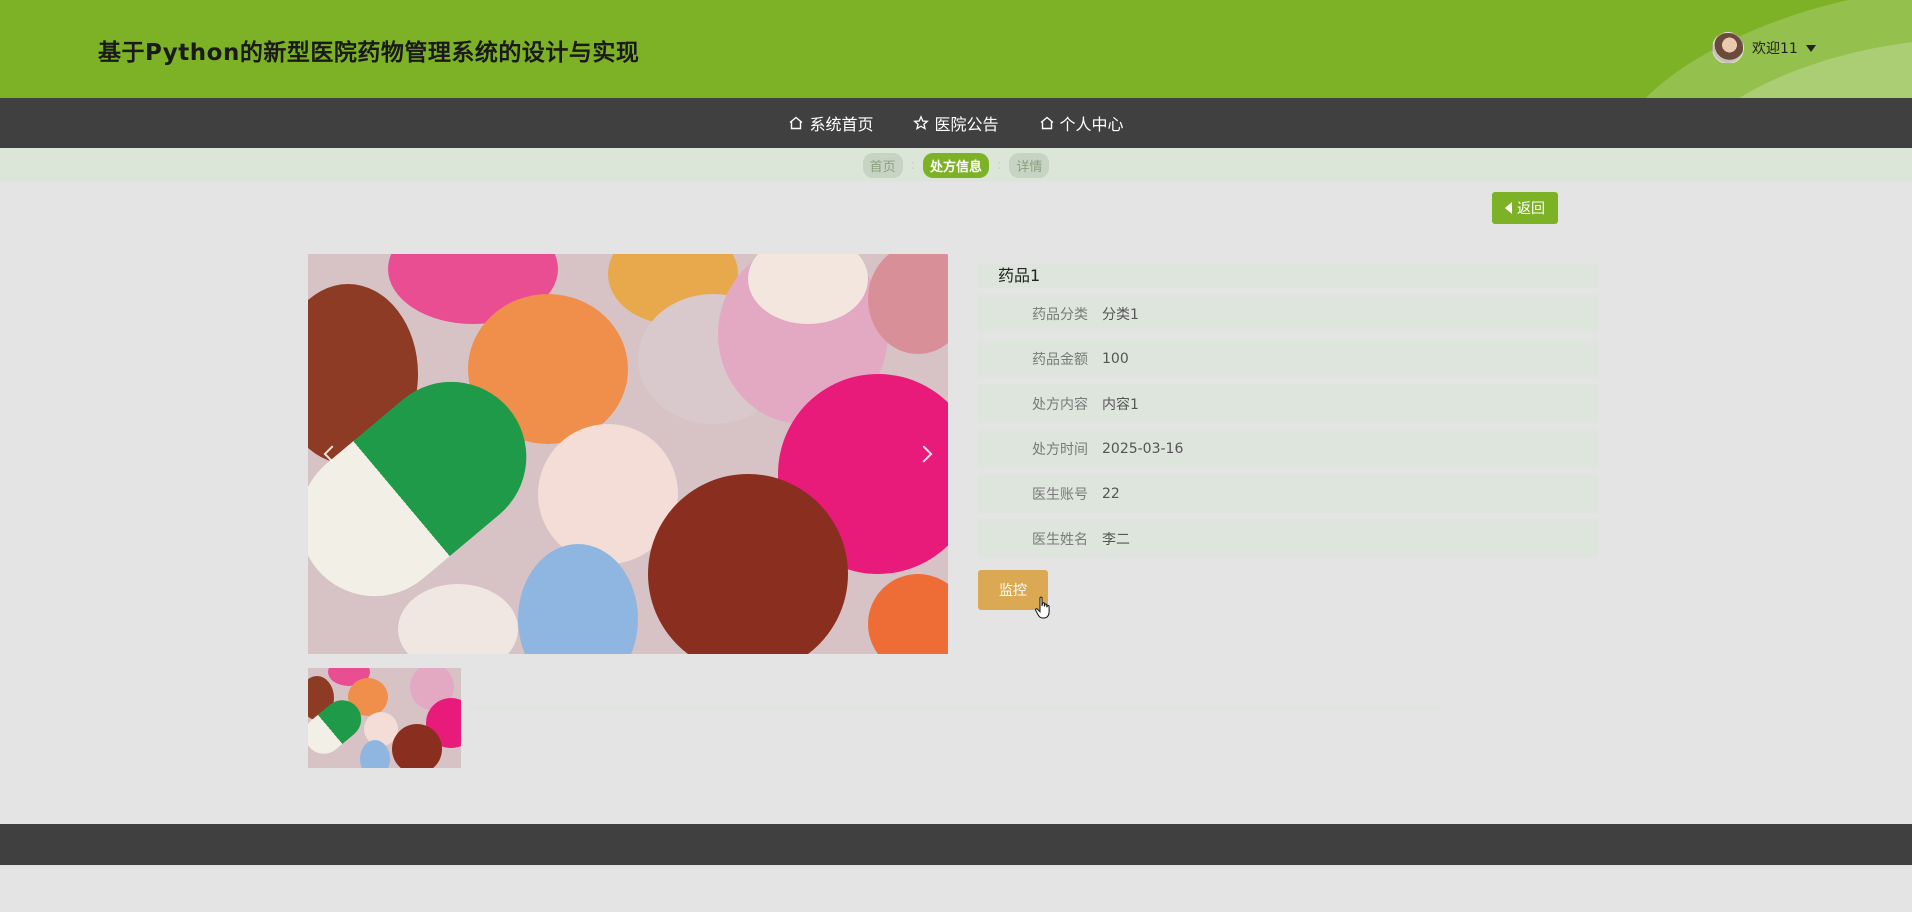  I want to click on breadcrumb-home: 首页, so click(882, 165).